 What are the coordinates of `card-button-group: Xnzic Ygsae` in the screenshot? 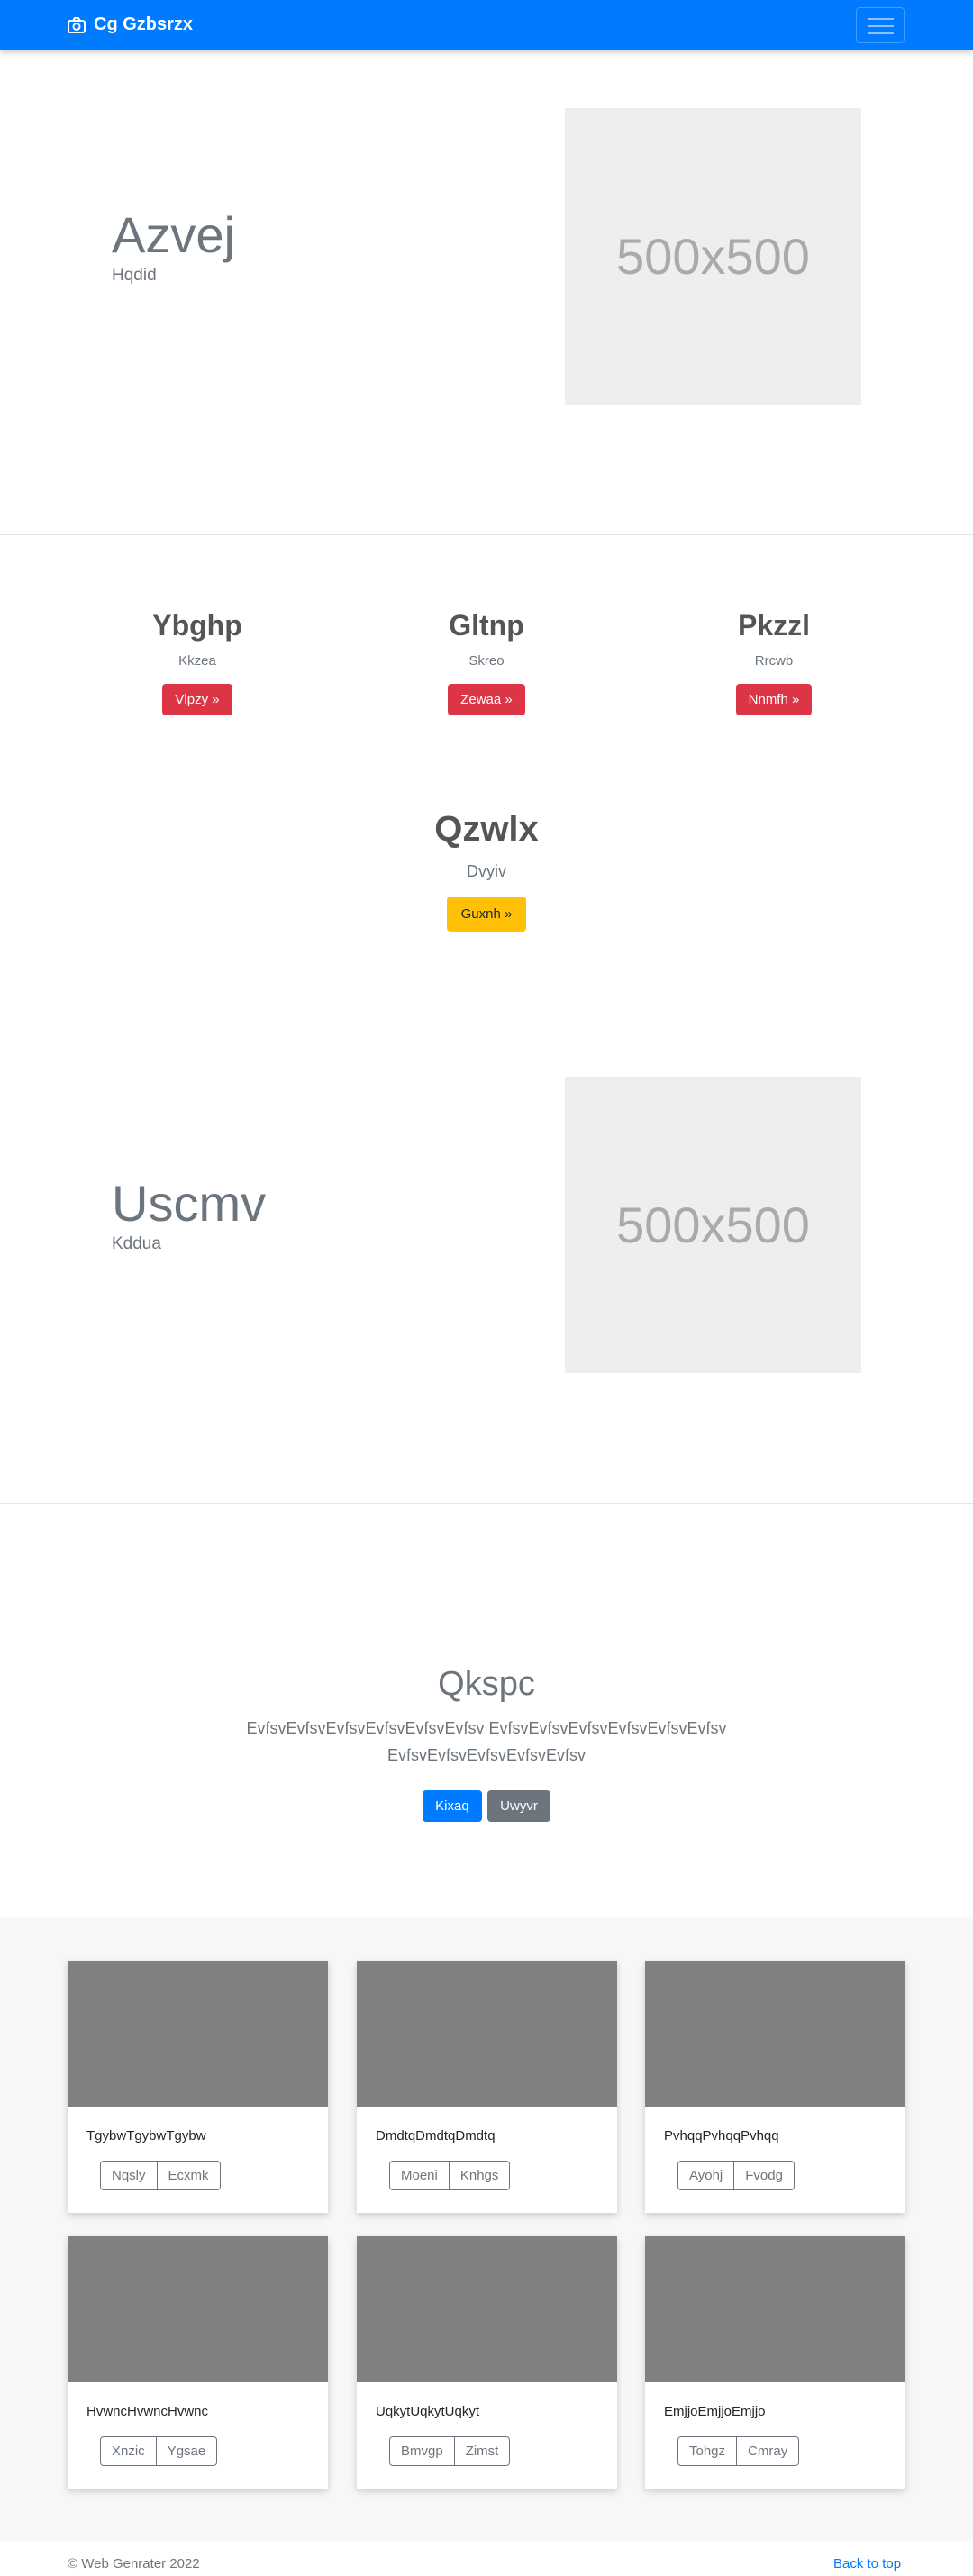 It's located at (159, 2451).